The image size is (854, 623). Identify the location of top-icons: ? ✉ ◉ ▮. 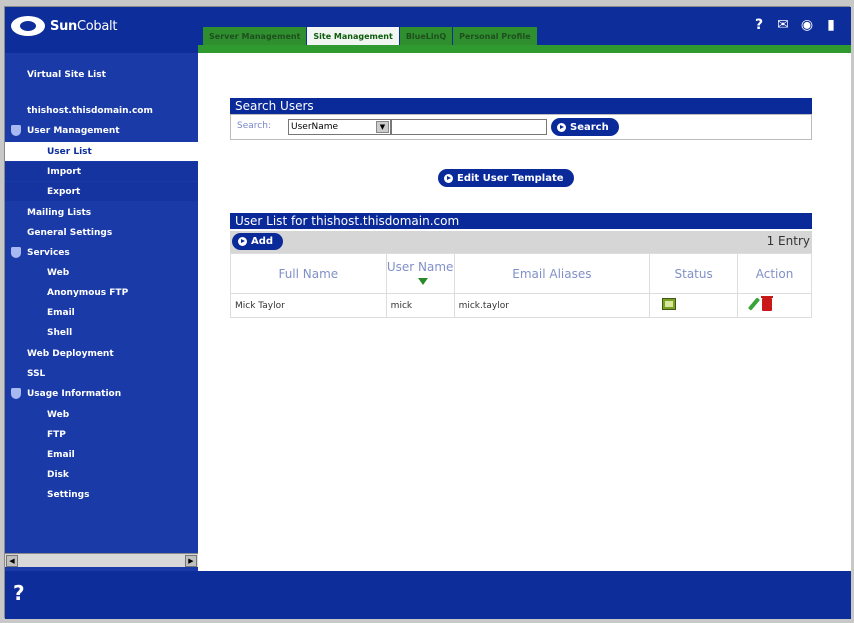
(795, 25).